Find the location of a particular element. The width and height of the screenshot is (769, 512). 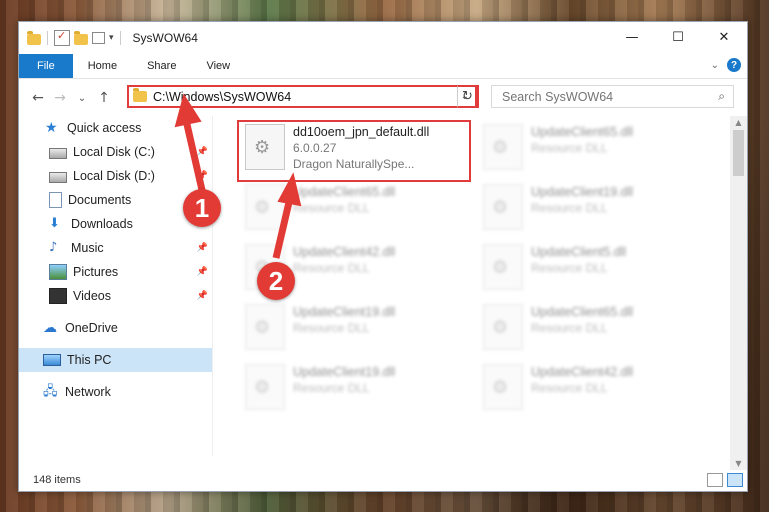

arrow-2-shaft is located at coordinates (283, 228).